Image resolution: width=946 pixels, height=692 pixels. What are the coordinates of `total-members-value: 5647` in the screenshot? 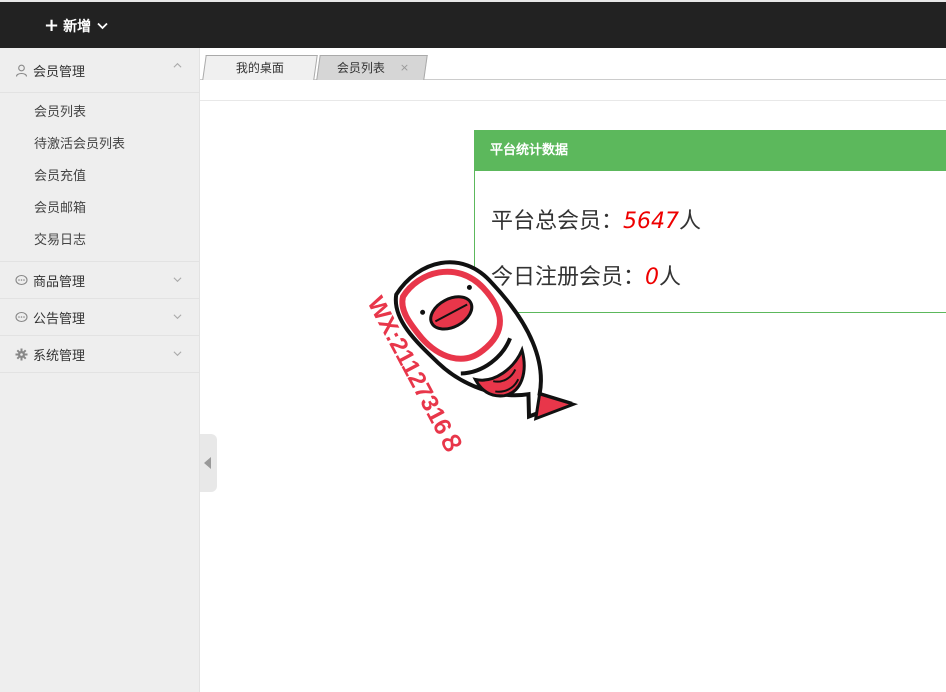 It's located at (651, 221).